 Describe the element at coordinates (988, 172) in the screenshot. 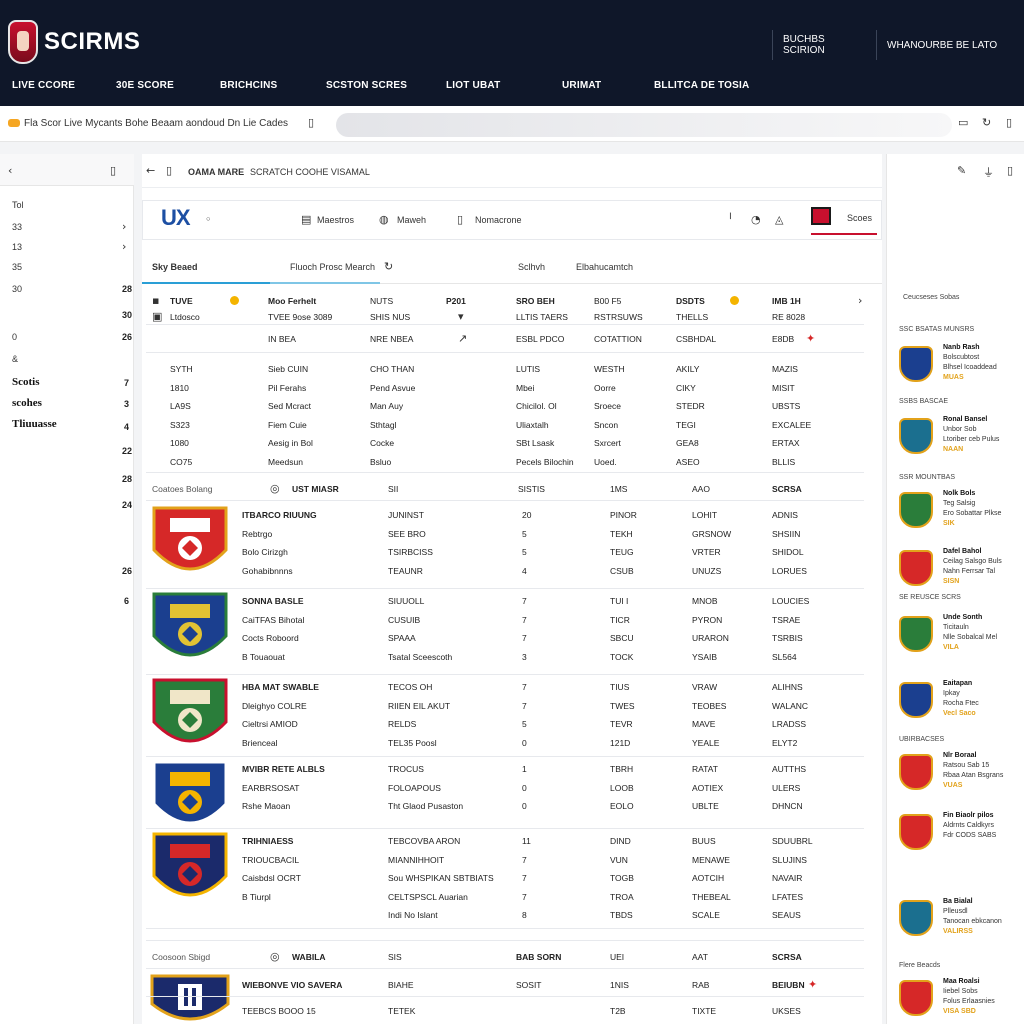

I see `pin-icon: ⏚` at that location.